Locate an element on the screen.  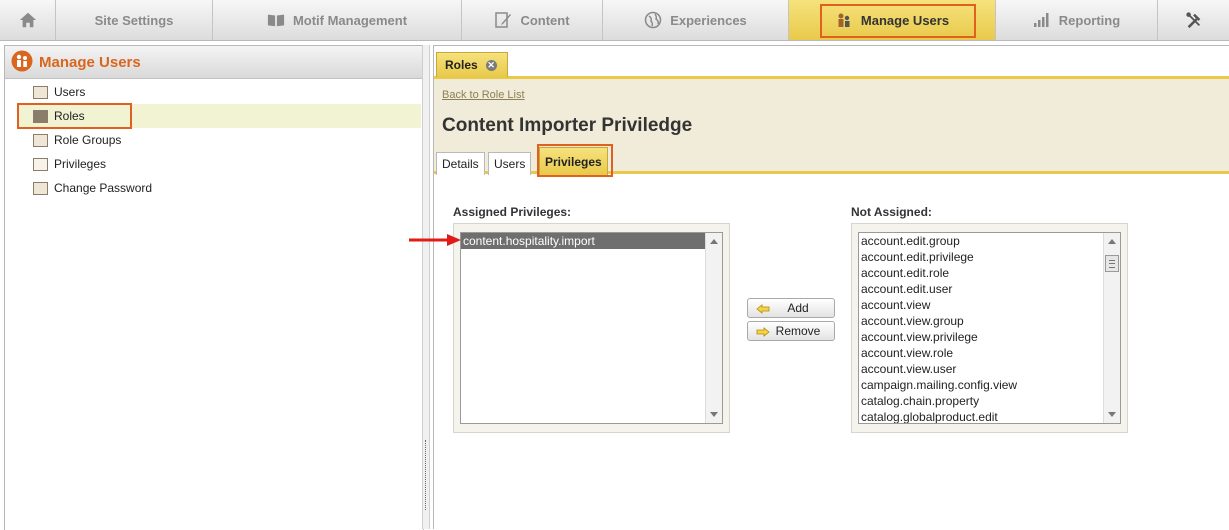
nav-reporting: Reporting is located at coordinates (1077, 20).